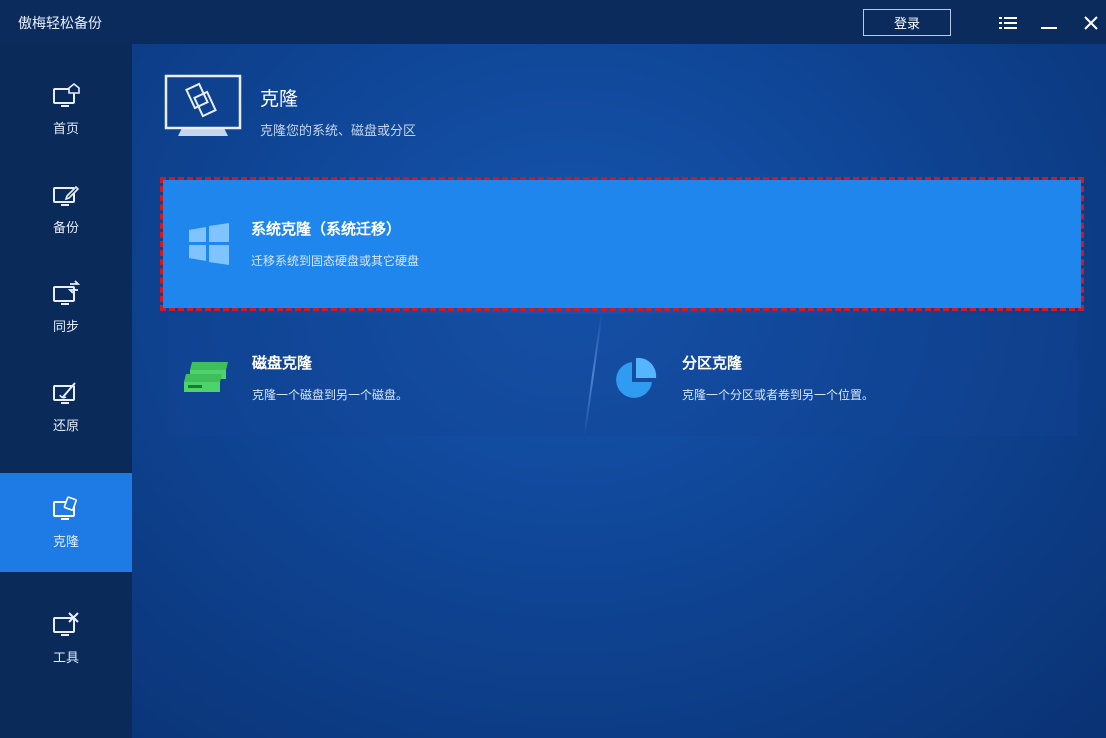 This screenshot has height=738, width=1106. What do you see at coordinates (907, 22) in the screenshot?
I see `login-button: 登录` at bounding box center [907, 22].